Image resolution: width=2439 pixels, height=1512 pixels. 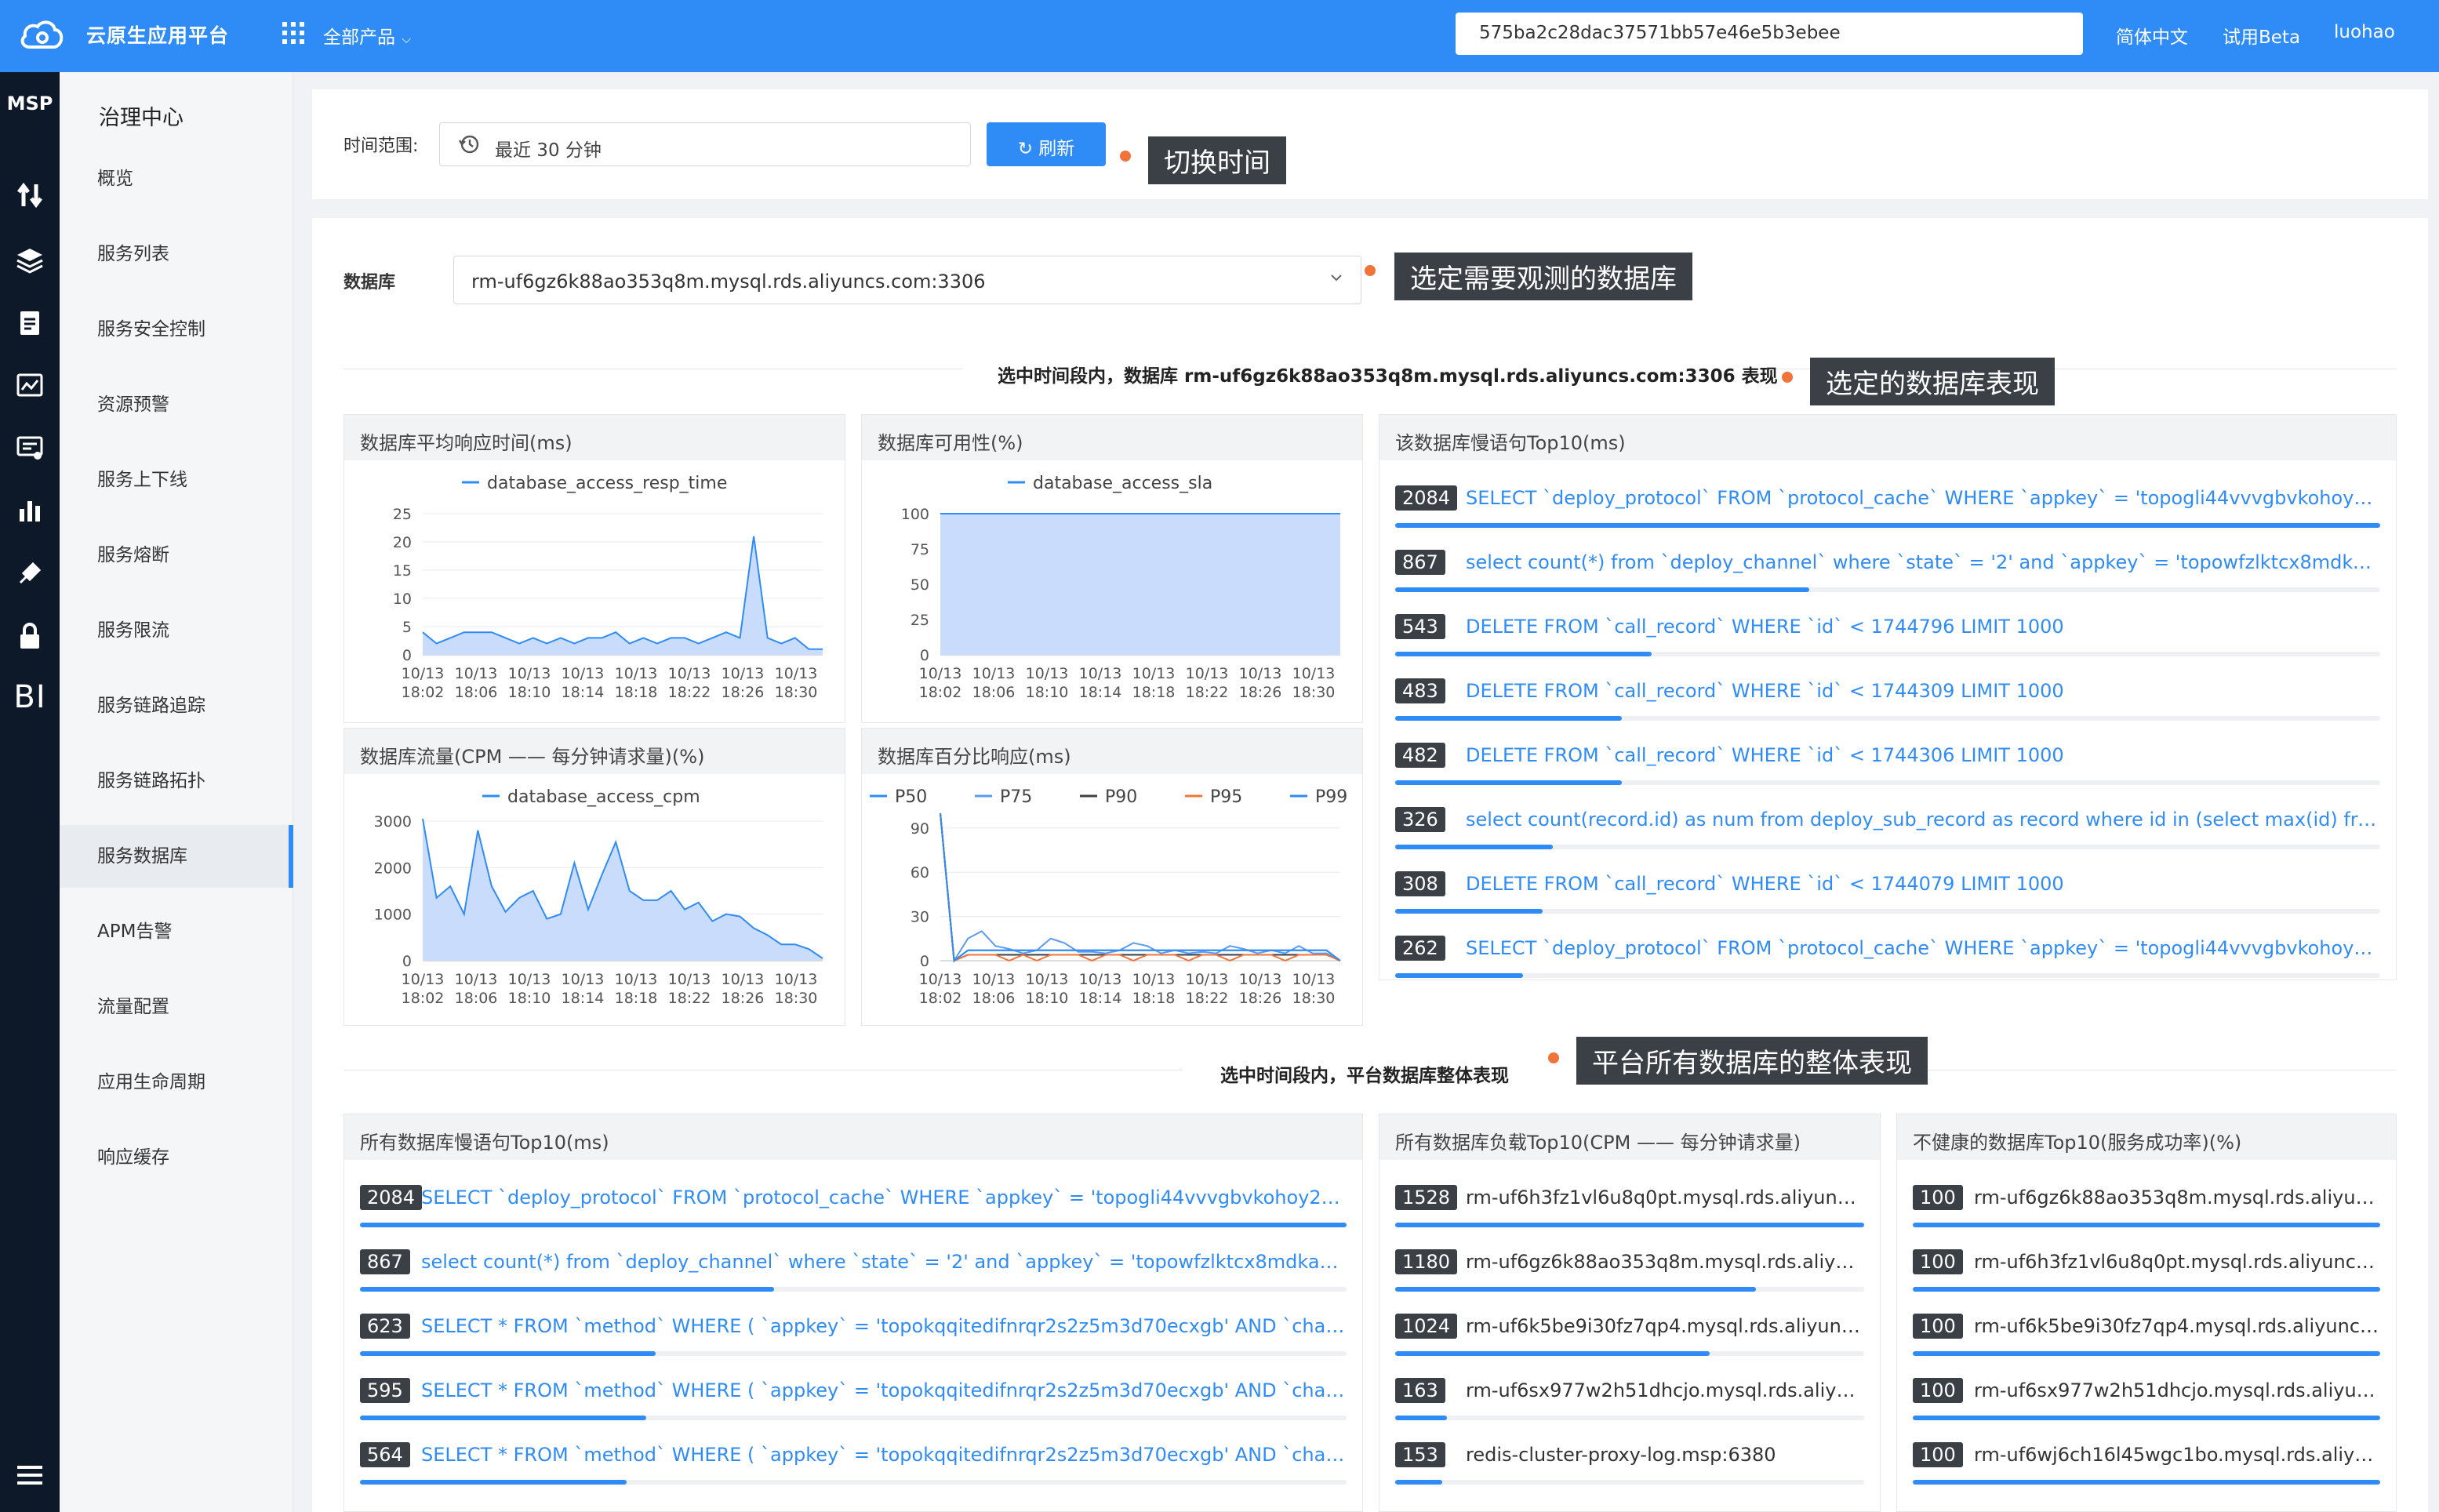 What do you see at coordinates (29, 385) in the screenshot?
I see `dashboard-icon` at bounding box center [29, 385].